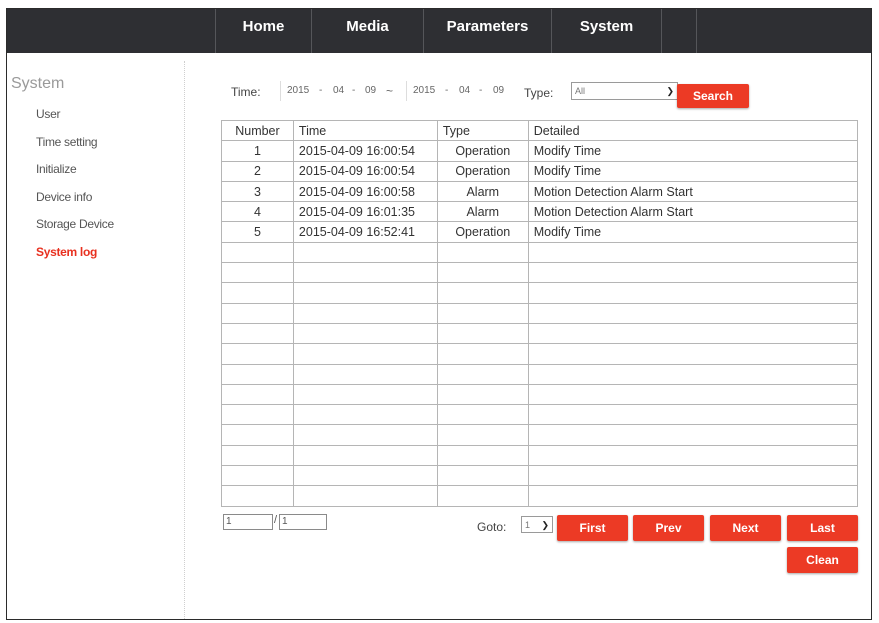 The image size is (879, 623). Describe the element at coordinates (67, 142) in the screenshot. I see `sidebar-item-time-setting: Time setting` at that location.